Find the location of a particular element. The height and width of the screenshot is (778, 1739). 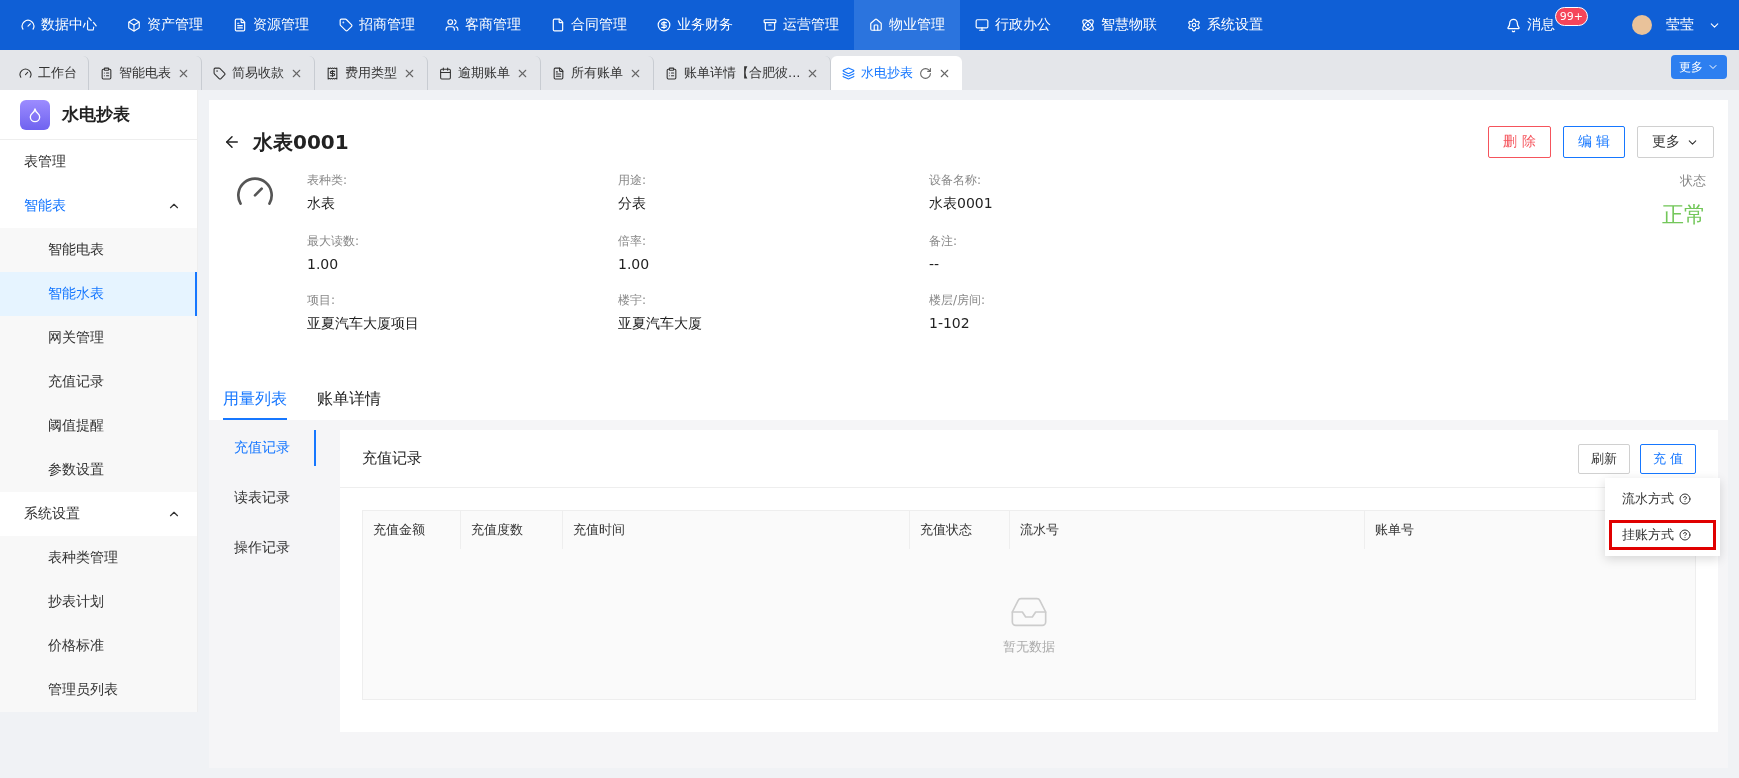

avatar is located at coordinates (1642, 25).